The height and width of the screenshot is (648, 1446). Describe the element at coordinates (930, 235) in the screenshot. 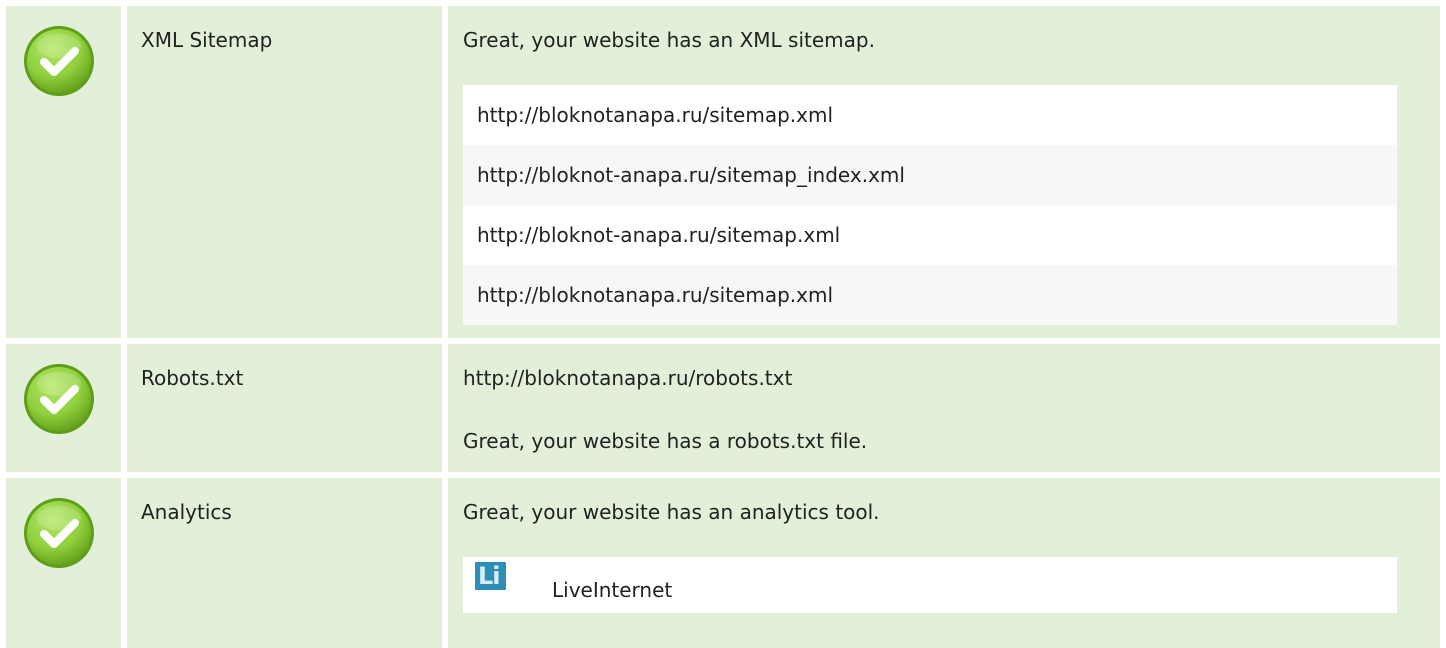

I see `sitemap-link: http://bloknot-anapa.ru/sitemap.xml` at that location.